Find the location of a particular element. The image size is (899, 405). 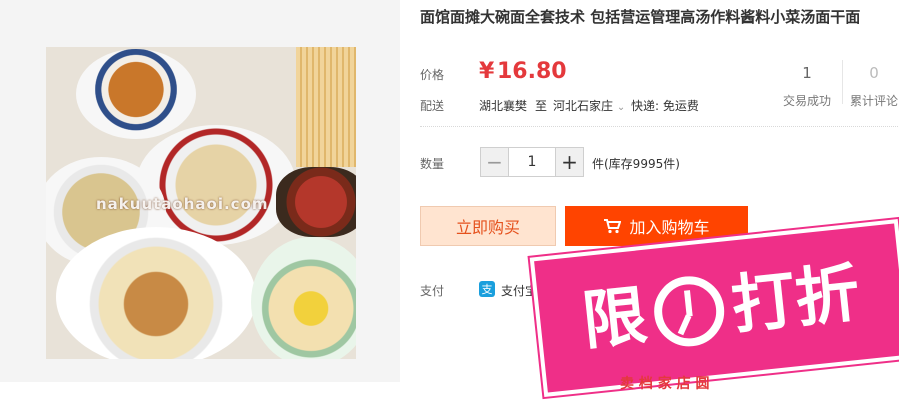

divider is located at coordinates (659, 126).